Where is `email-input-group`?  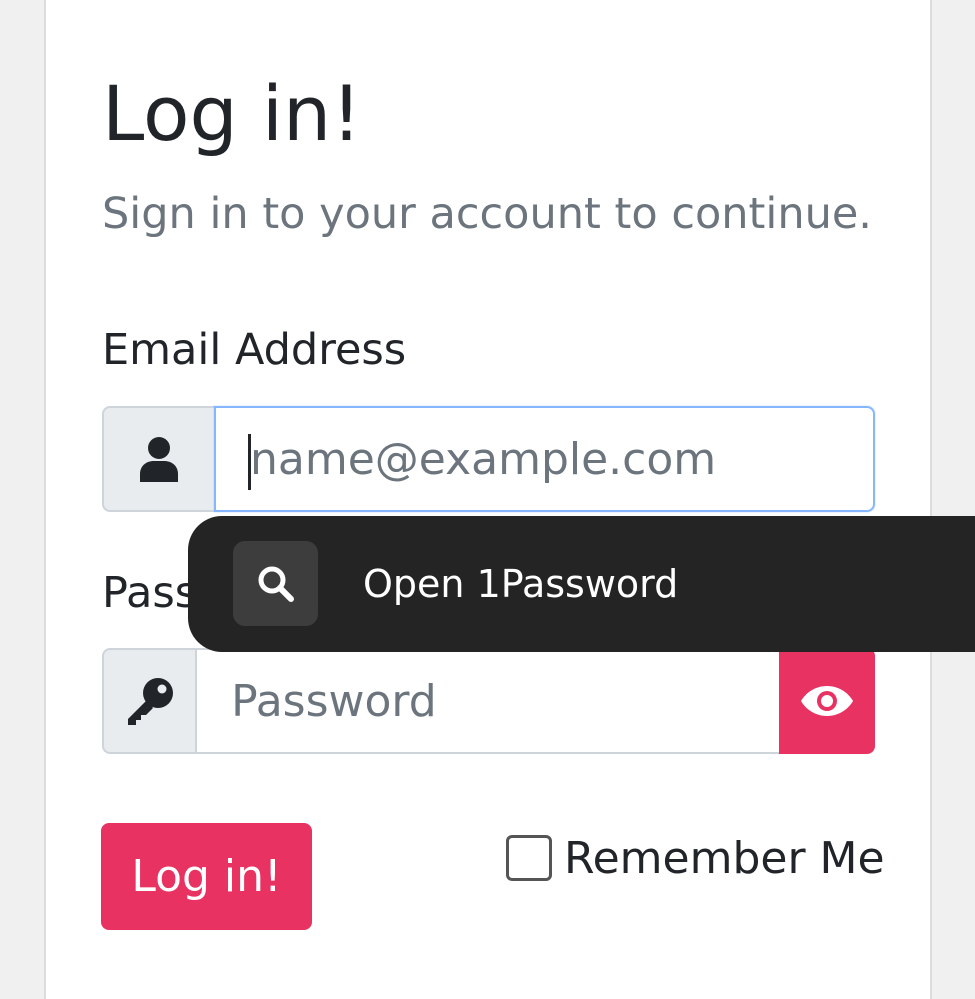 email-input-group is located at coordinates (488, 459).